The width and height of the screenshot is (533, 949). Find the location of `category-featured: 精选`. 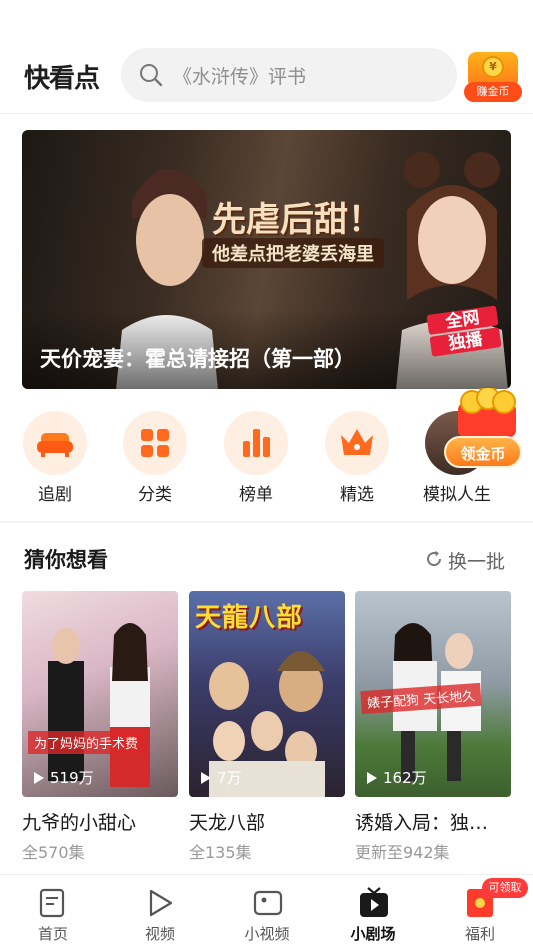

category-featured: 精选 is located at coordinates (357, 456).